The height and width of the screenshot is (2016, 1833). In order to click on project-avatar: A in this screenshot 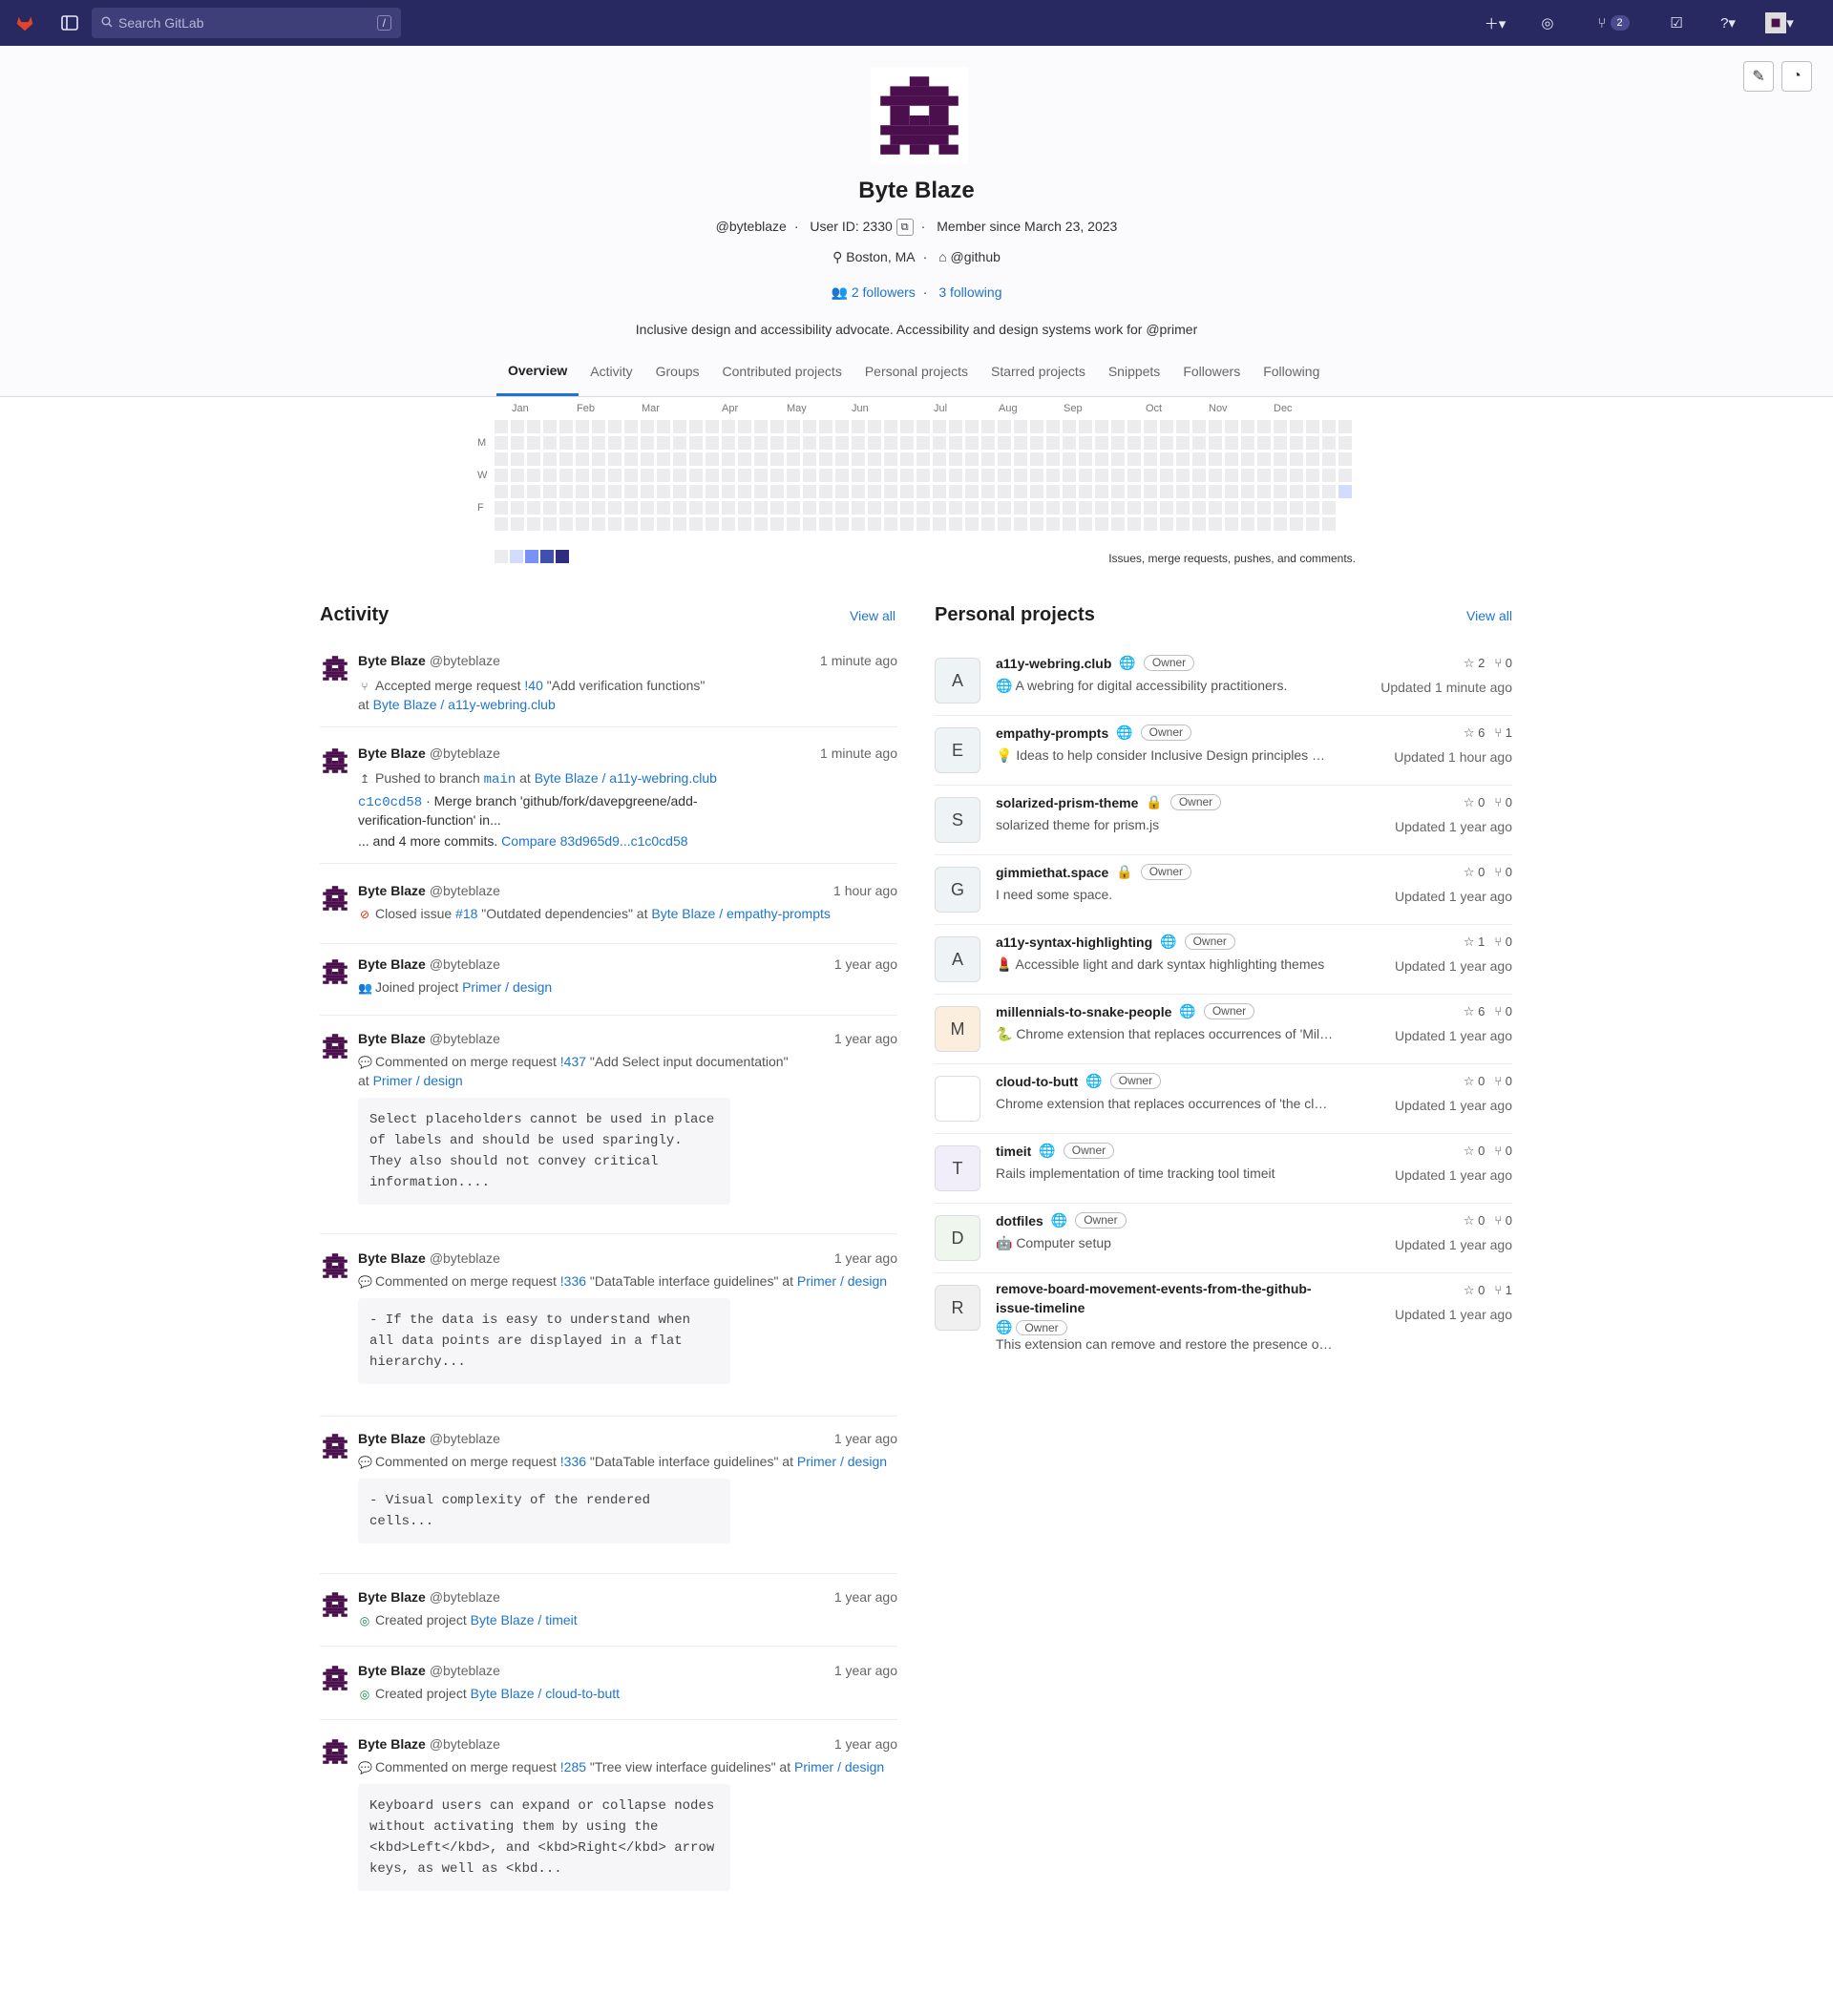, I will do `click(958, 959)`.